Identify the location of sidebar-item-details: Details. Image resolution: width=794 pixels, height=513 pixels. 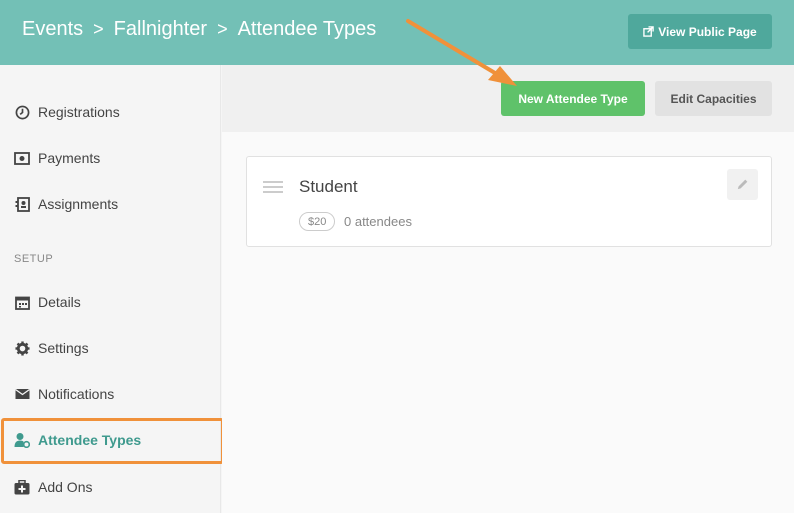
(110, 302).